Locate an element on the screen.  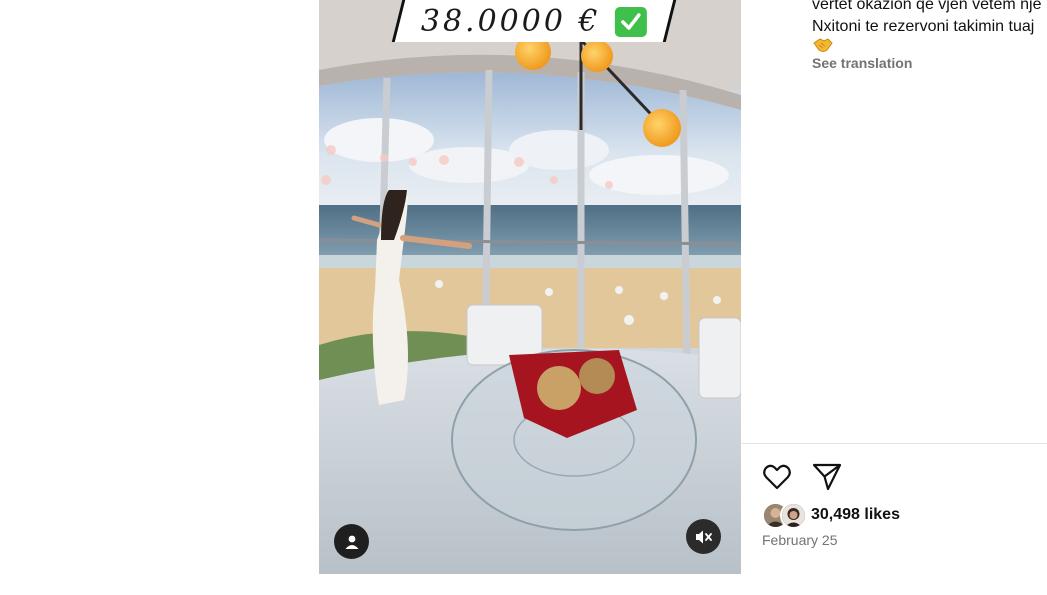
caption-line-2: Nxitoni te rezervoni takimin tuaj is located at coordinates (923, 26).